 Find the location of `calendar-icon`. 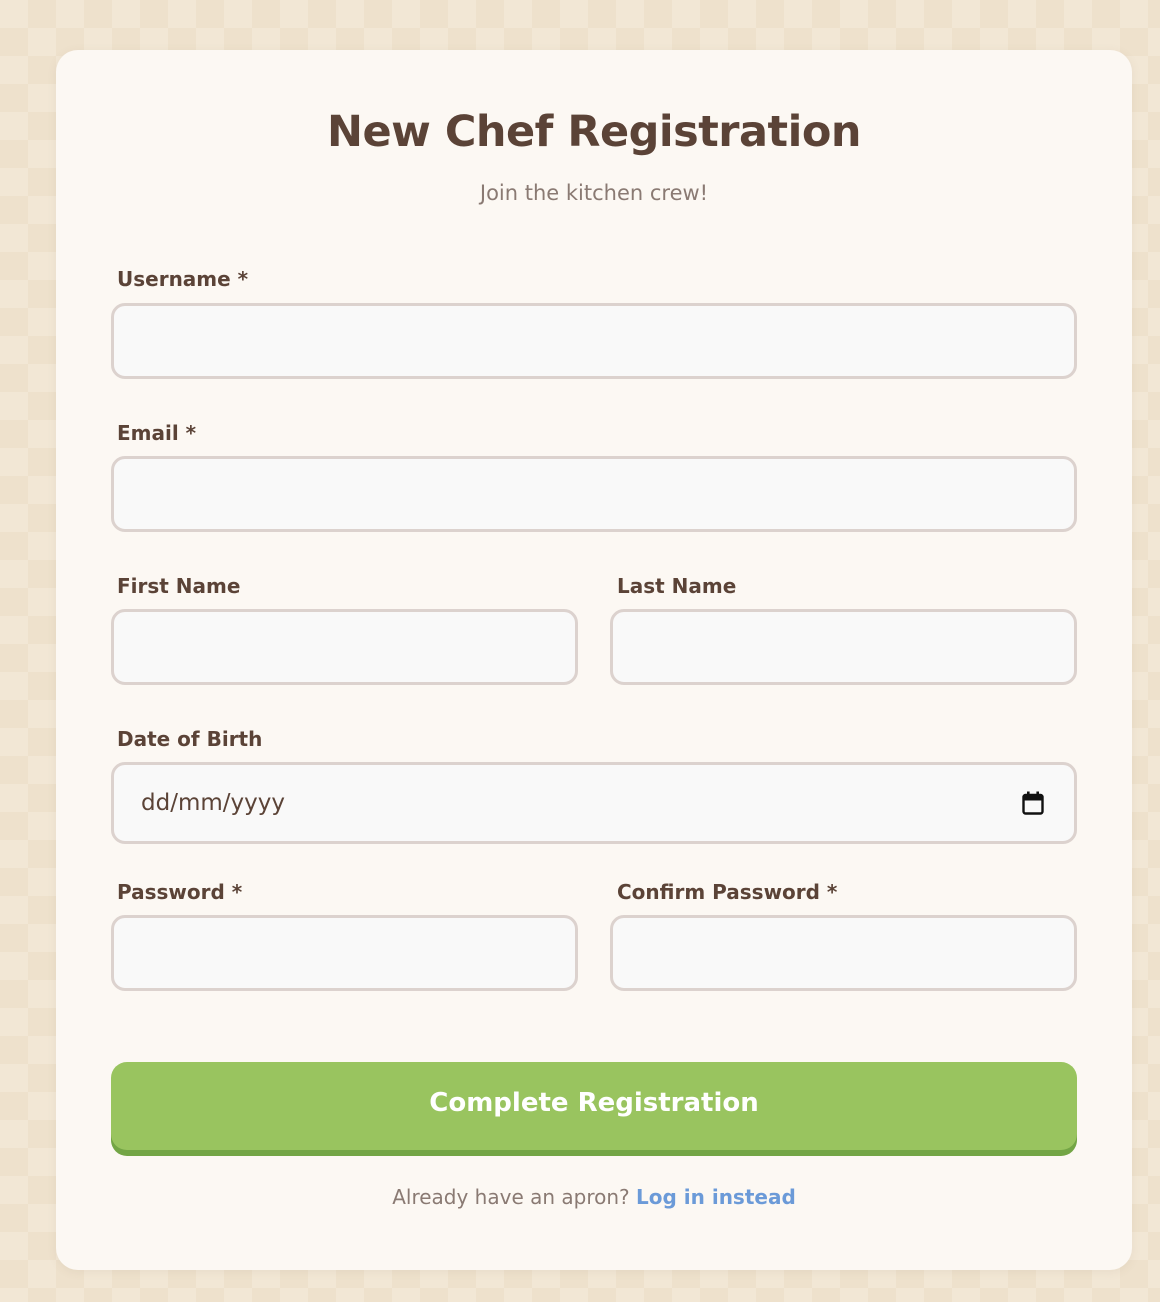

calendar-icon is located at coordinates (1033, 803).